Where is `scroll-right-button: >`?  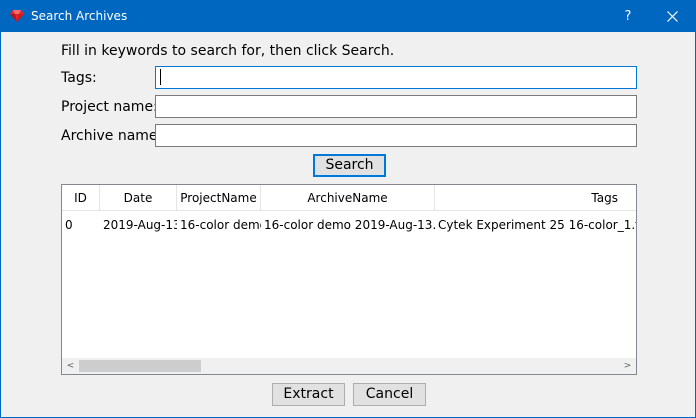 scroll-right-button: > is located at coordinates (627, 366).